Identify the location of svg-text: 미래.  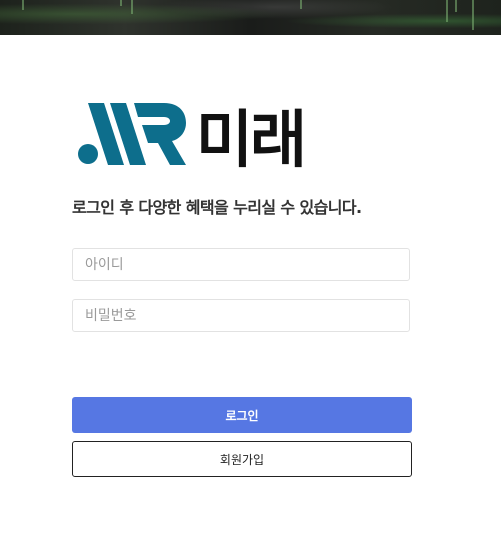
(250, 136).